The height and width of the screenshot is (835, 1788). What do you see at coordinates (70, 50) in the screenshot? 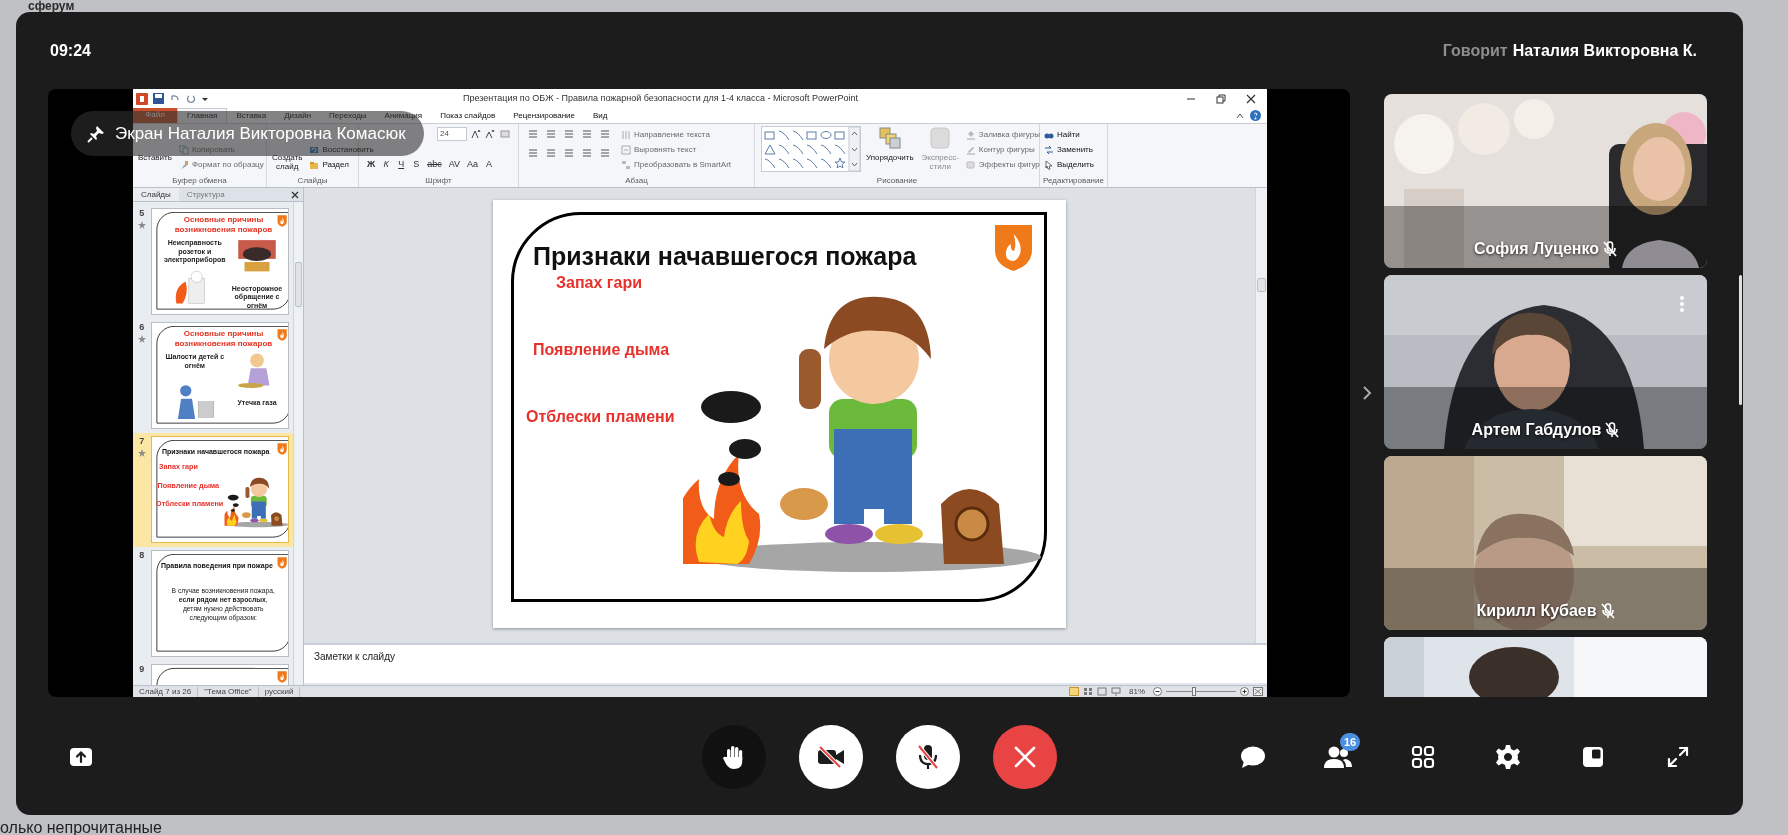
I see `call-time: 09:24` at bounding box center [70, 50].